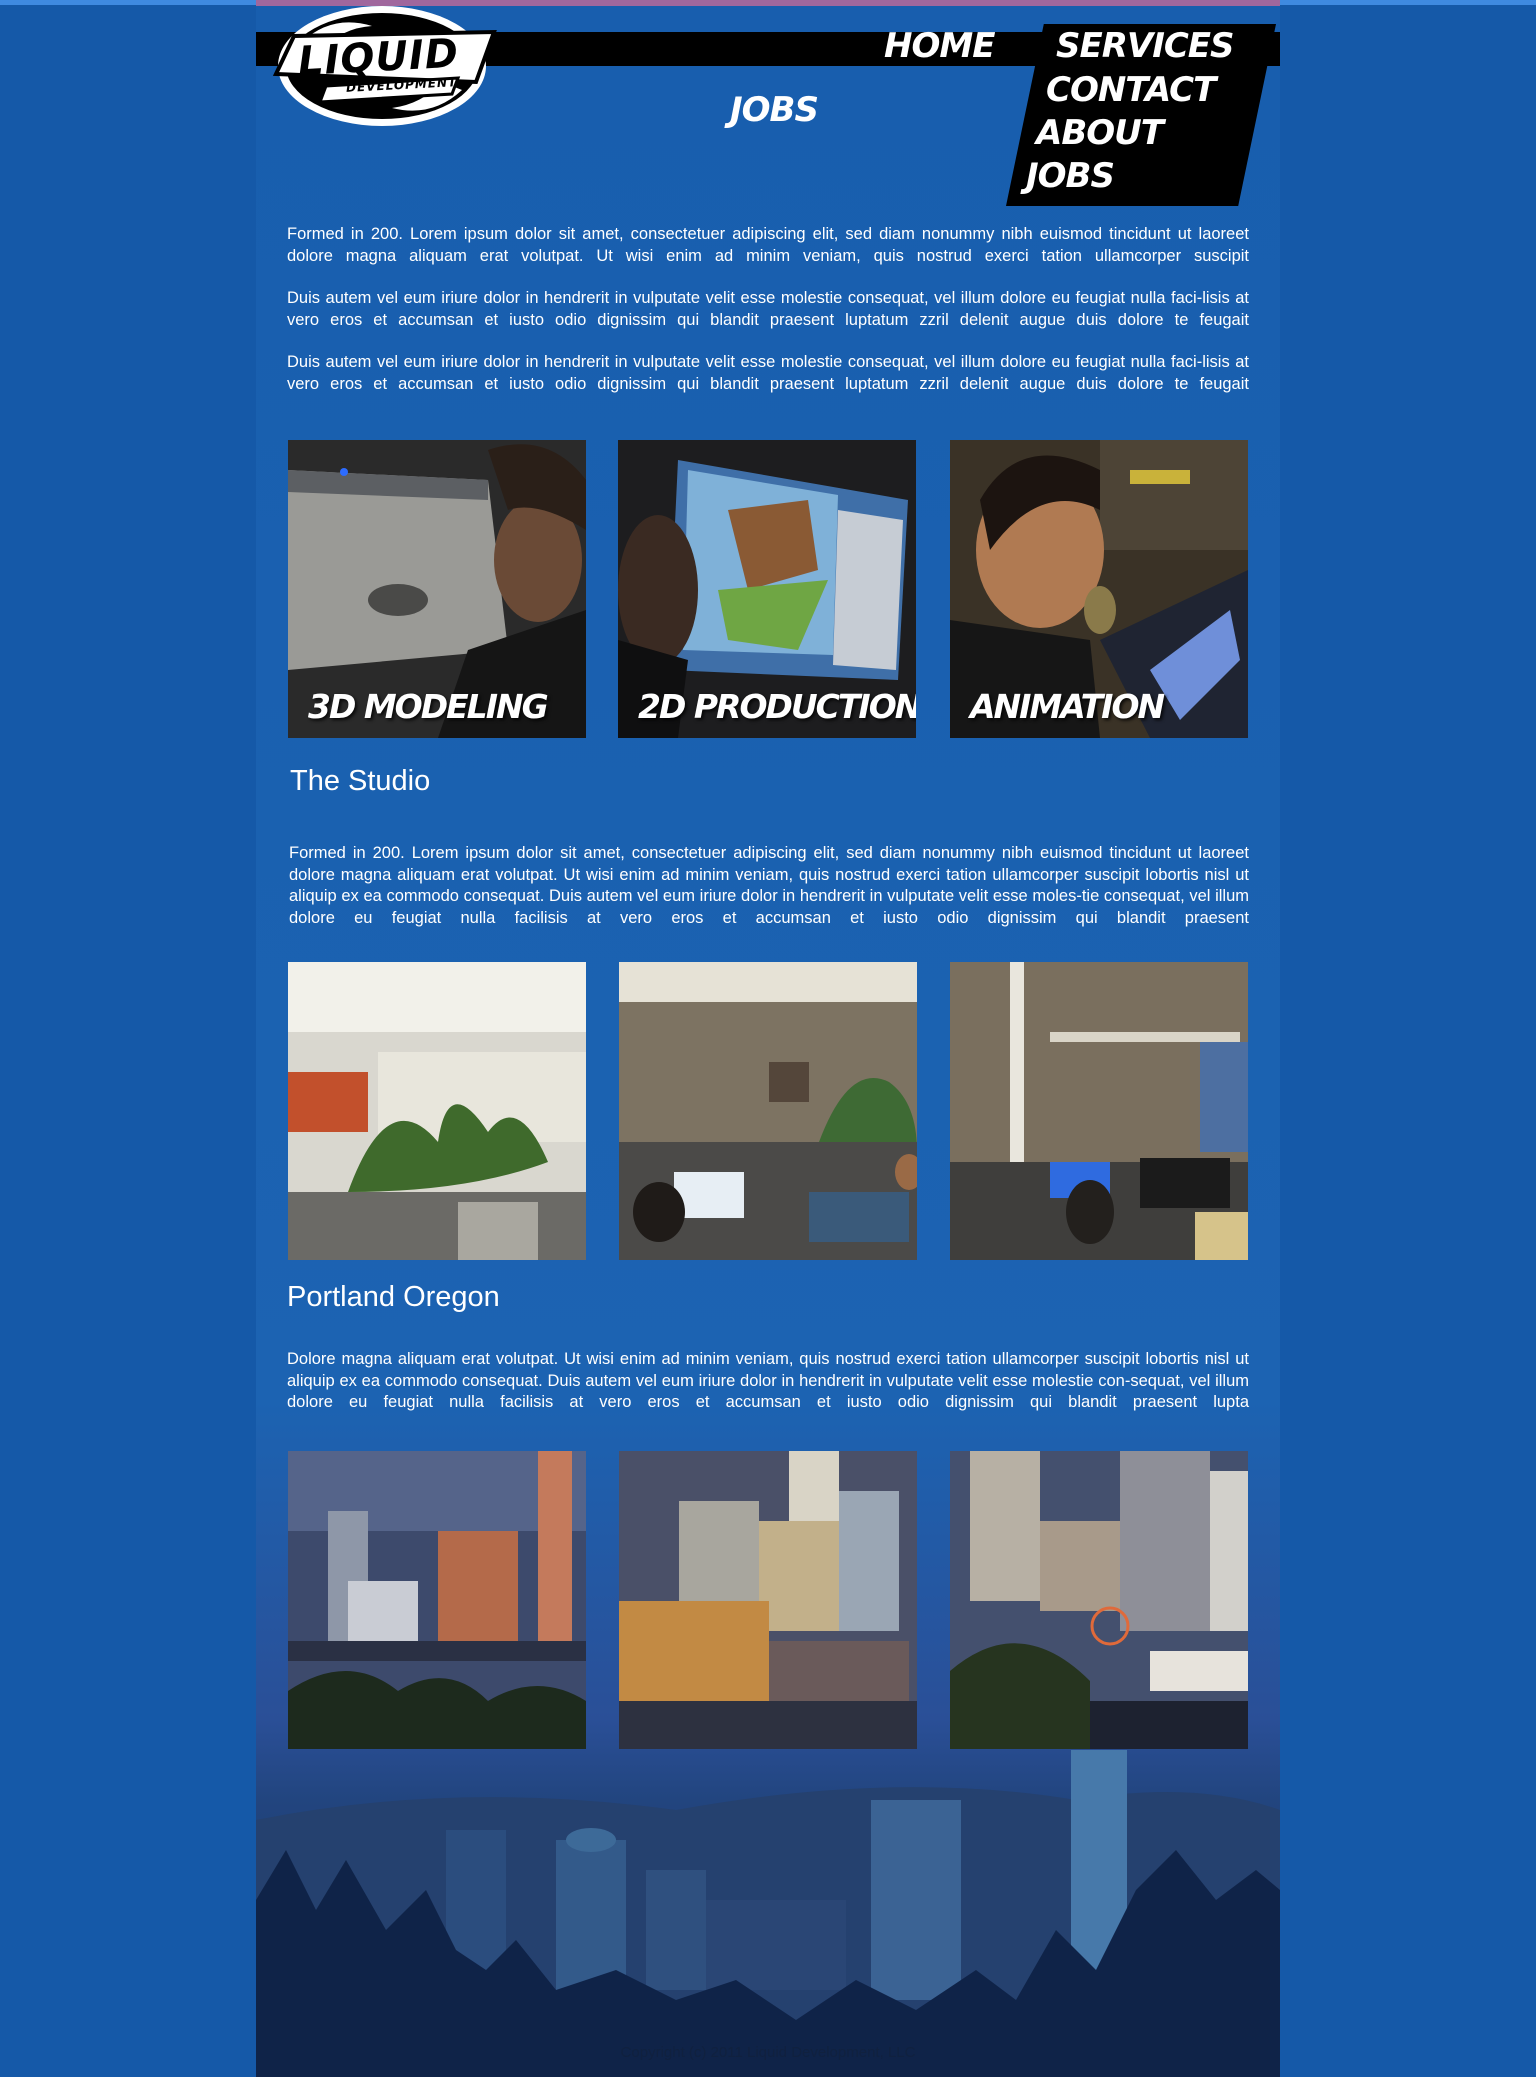 This screenshot has width=1536, height=2077. I want to click on office-plant-photo-icon, so click(437, 1111).